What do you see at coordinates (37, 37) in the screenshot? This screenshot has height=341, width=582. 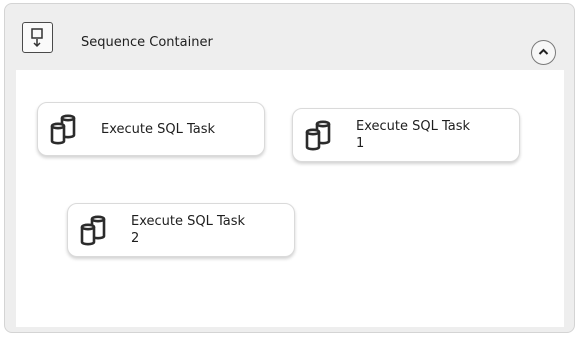 I see `sequence-container-icon` at bounding box center [37, 37].